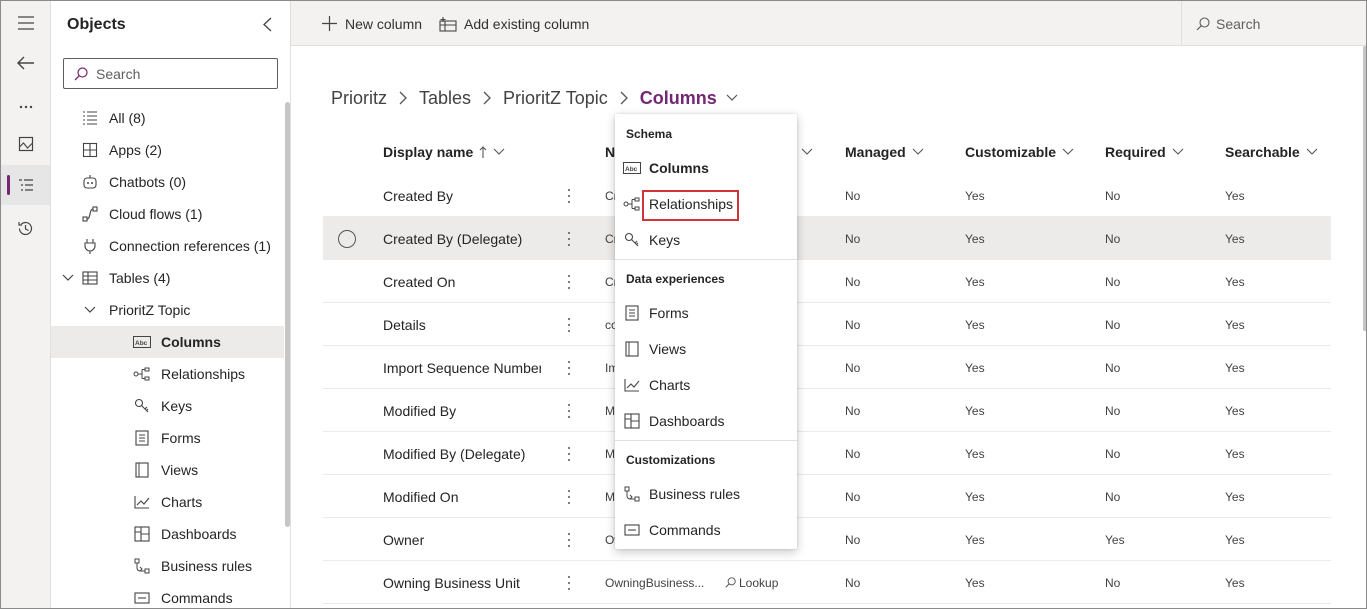 Image resolution: width=1367 pixels, height=609 pixels. I want to click on column-header-name: N, so click(610, 152).